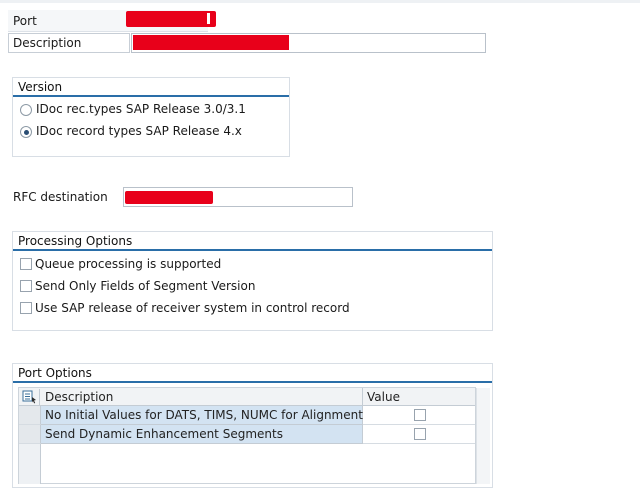 This screenshot has width=640, height=488. I want to click on select-all-icon, so click(30, 397).